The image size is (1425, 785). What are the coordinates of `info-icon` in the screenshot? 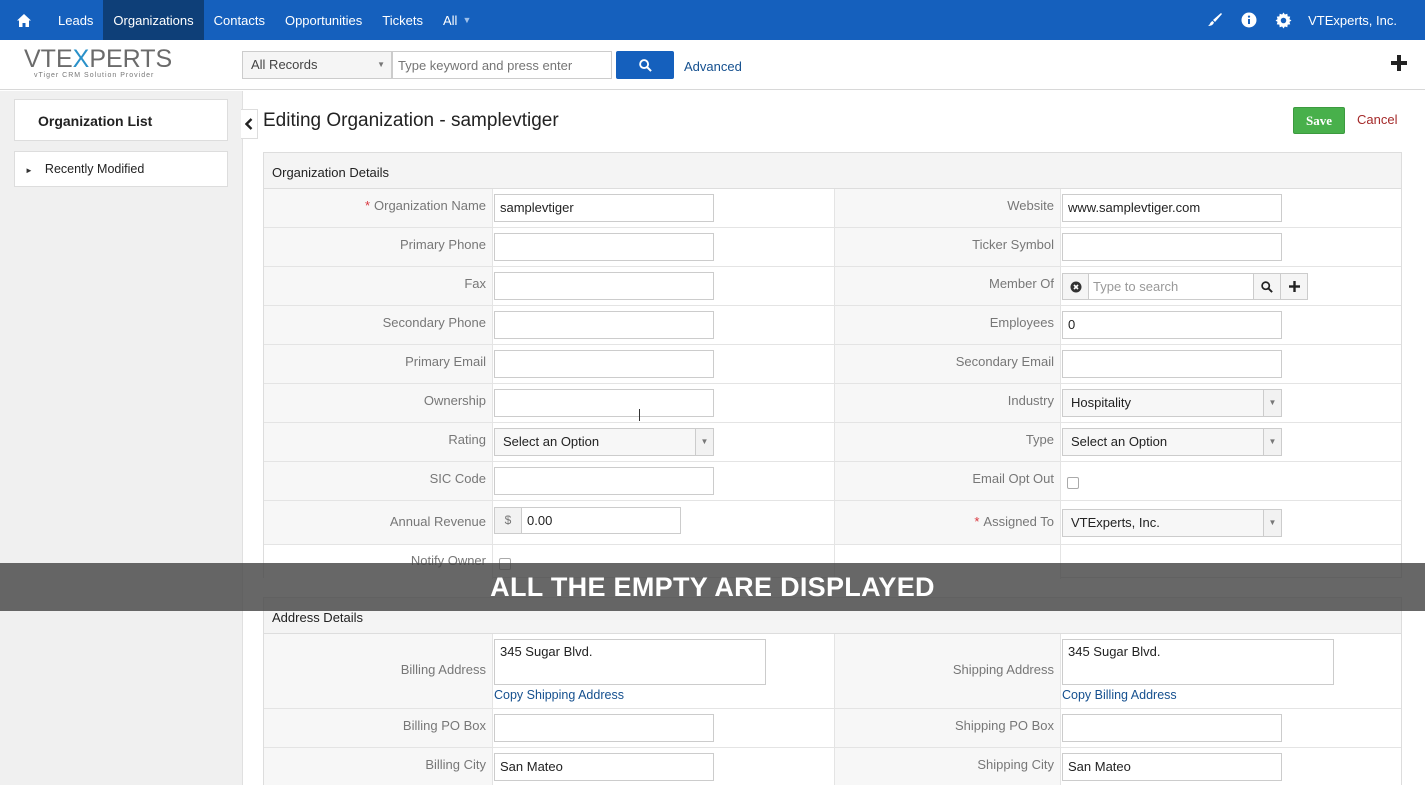 It's located at (1249, 20).